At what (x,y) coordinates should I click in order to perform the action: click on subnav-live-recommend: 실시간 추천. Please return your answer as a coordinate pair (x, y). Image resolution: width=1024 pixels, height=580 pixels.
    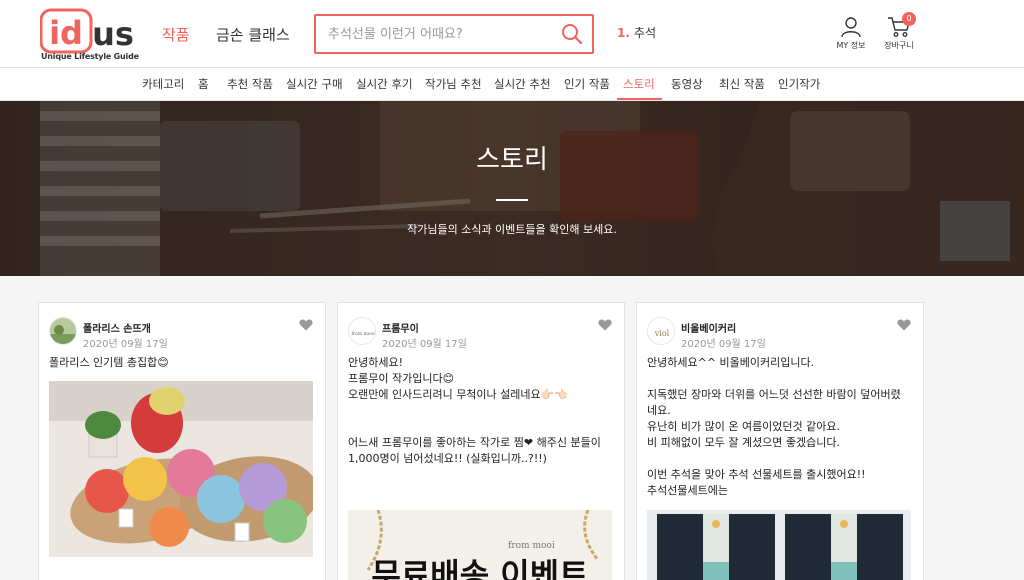
    Looking at the image, I should click on (522, 84).